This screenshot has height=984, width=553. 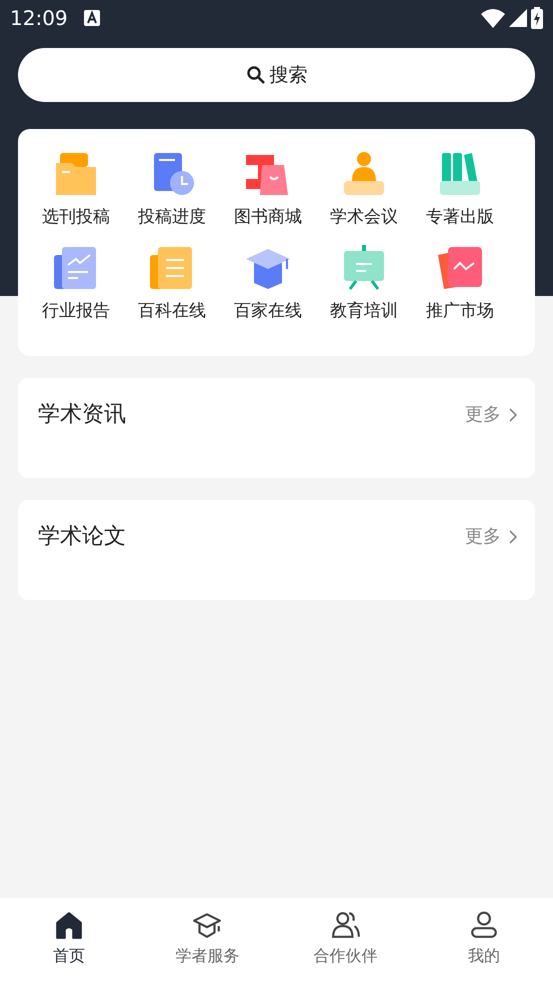 I want to click on service-label: 教育培训, so click(x=364, y=311).